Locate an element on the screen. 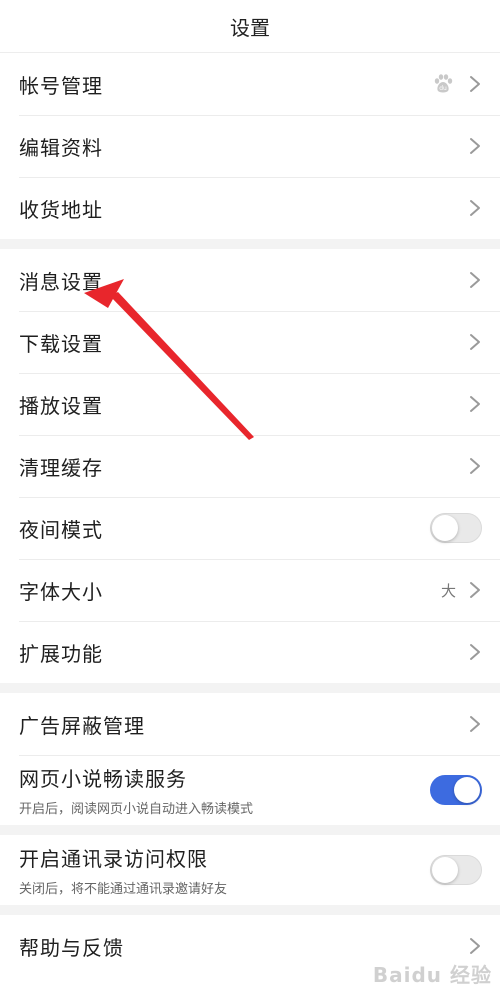 The image size is (500, 994). settings-row-description: 关闭后，将不能通过通讯录邀请好友 is located at coordinates (123, 889).